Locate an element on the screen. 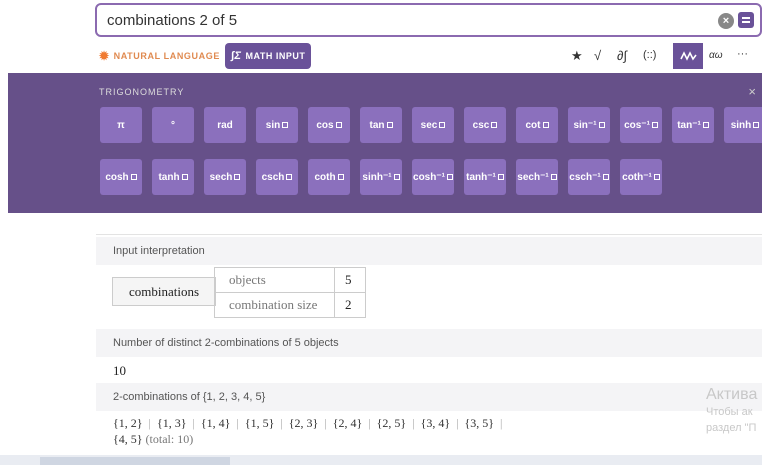 Image resolution: width=762 pixels, height=465 pixels. palette-key: coth is located at coordinates (329, 177).